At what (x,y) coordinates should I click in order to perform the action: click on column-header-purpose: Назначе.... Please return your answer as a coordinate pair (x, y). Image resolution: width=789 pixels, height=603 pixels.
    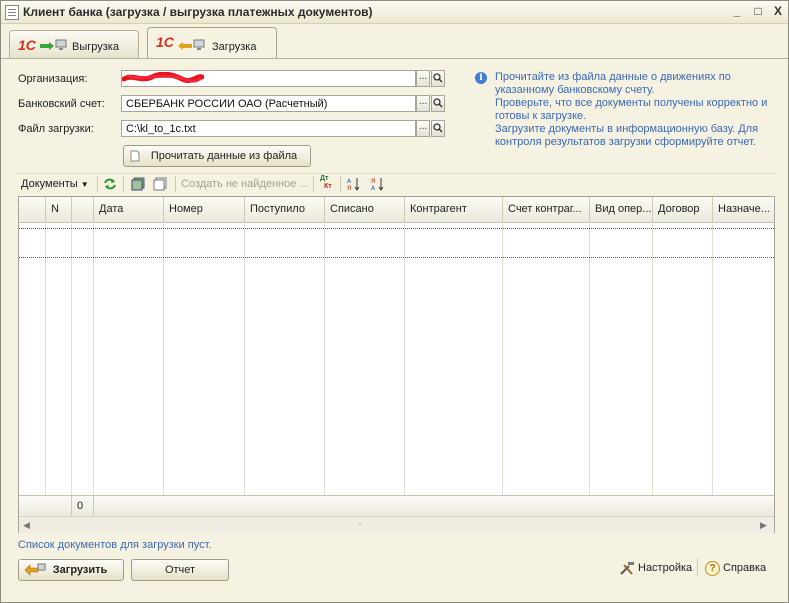
    Looking at the image, I should click on (743, 209).